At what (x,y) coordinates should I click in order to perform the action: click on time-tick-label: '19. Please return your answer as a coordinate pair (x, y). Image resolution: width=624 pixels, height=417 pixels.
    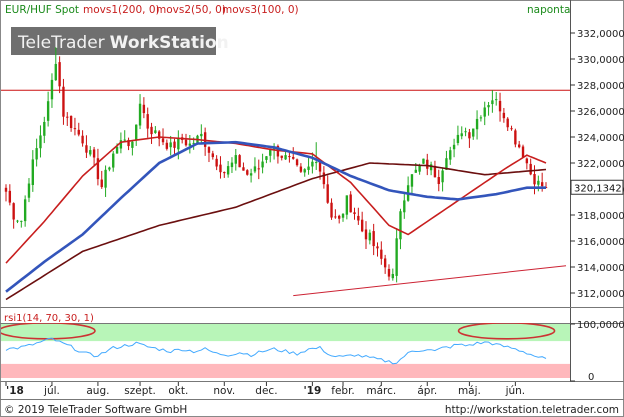
    Looking at the image, I should click on (312, 391).